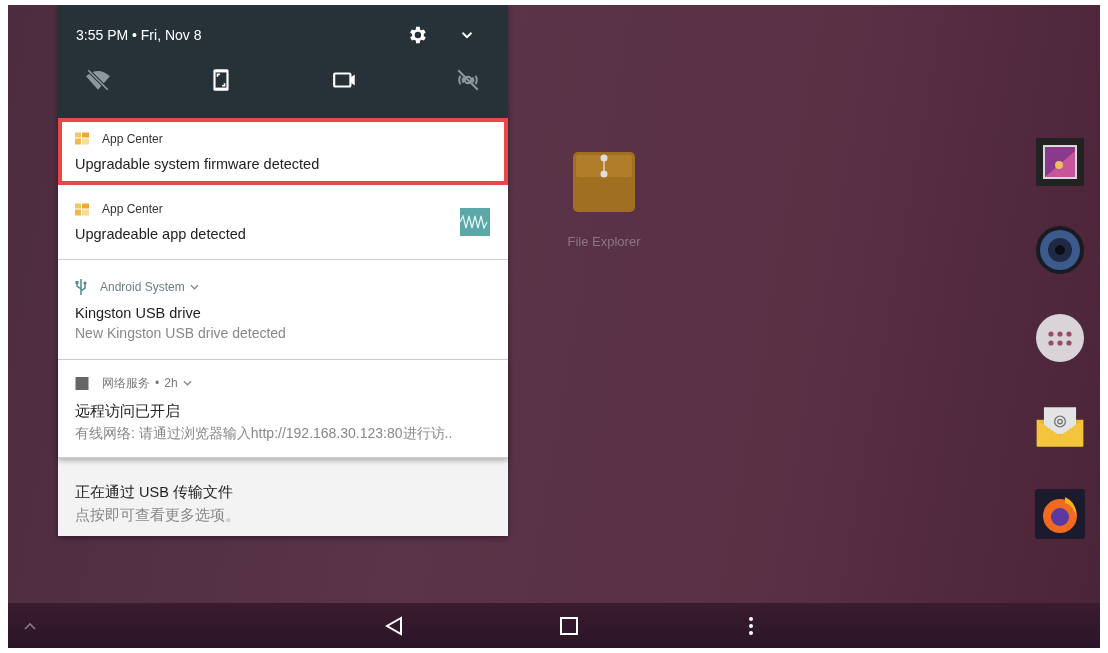  I want to click on waveform-thumbnail-icon, so click(475, 222).